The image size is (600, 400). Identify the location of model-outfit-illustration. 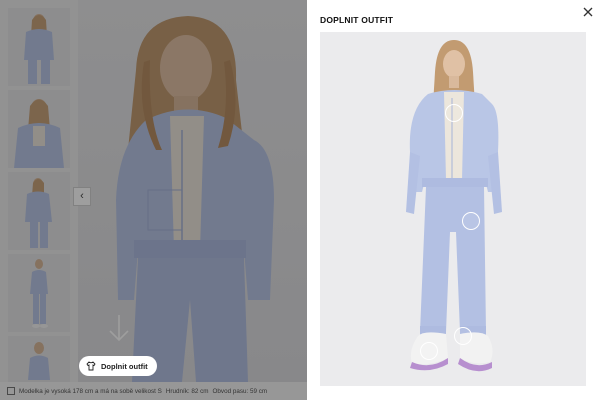
(454, 206).